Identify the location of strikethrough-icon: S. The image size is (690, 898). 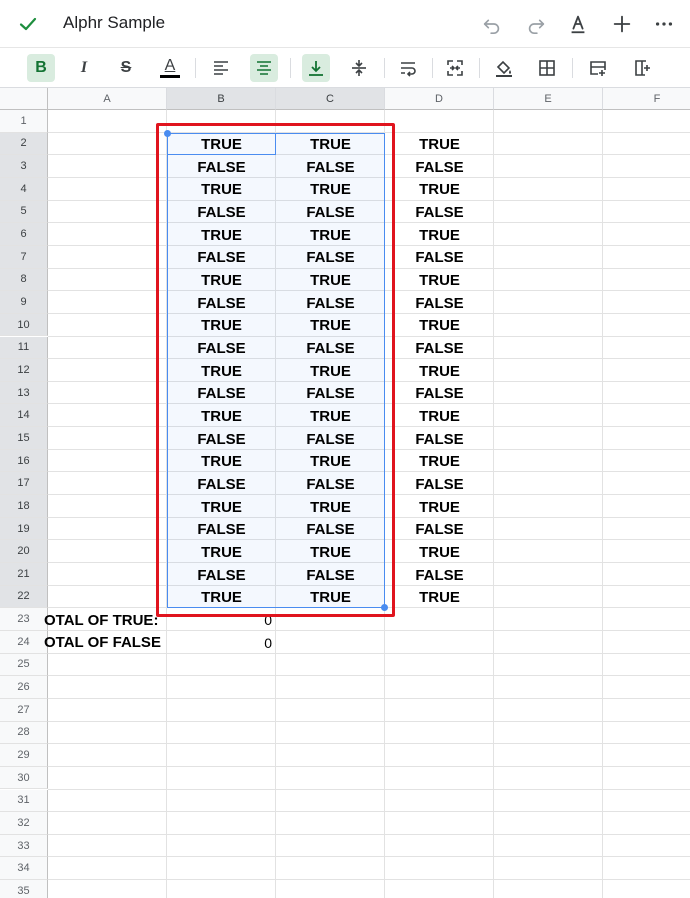
(126, 68).